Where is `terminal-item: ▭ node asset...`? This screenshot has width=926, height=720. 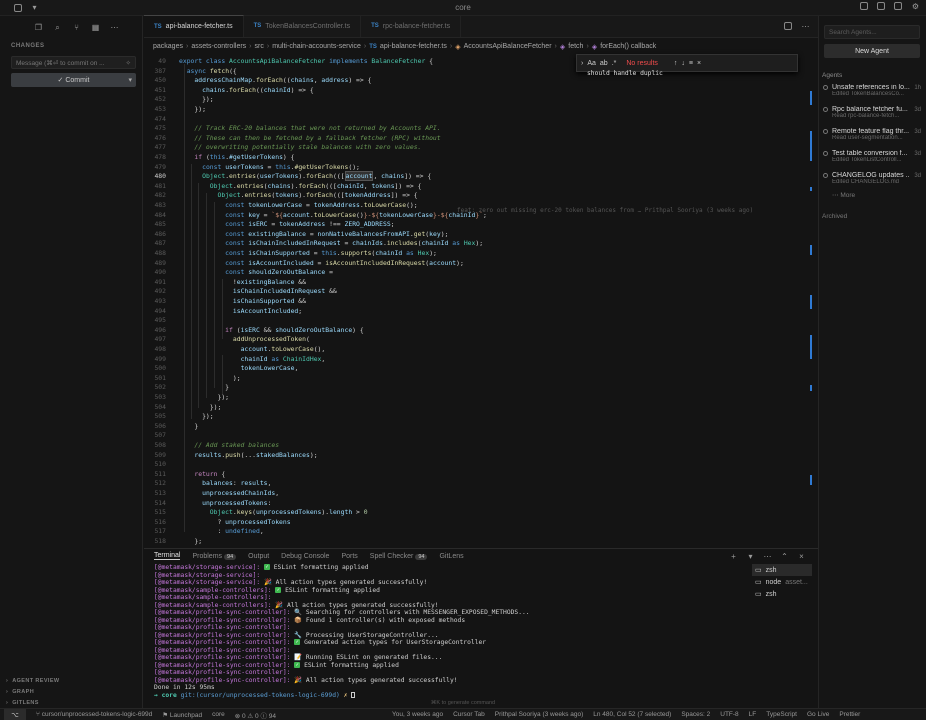
terminal-item: ▭ node asset... is located at coordinates (782, 582).